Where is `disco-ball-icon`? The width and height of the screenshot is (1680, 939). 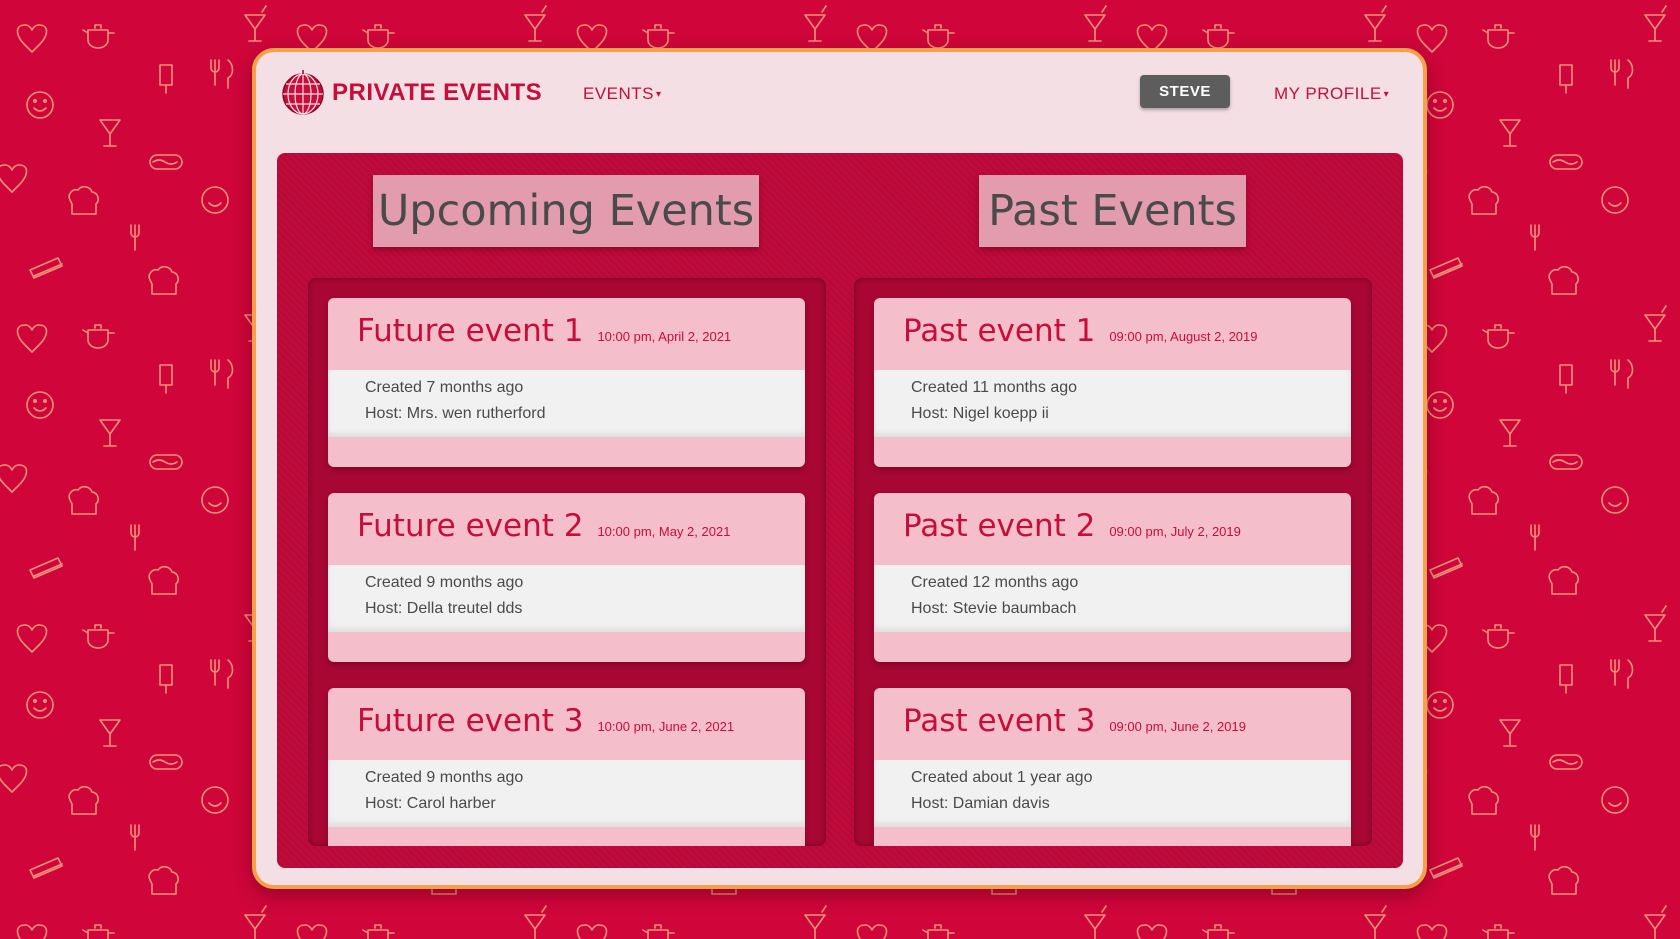
disco-ball-icon is located at coordinates (303, 92).